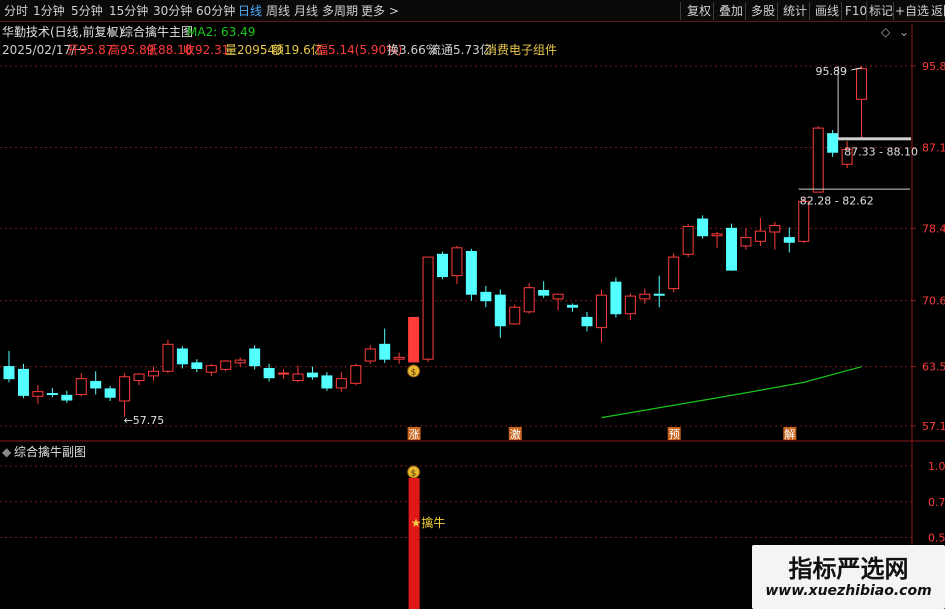  What do you see at coordinates (731, 392) in the screenshot?
I see `ma2-line` at bounding box center [731, 392].